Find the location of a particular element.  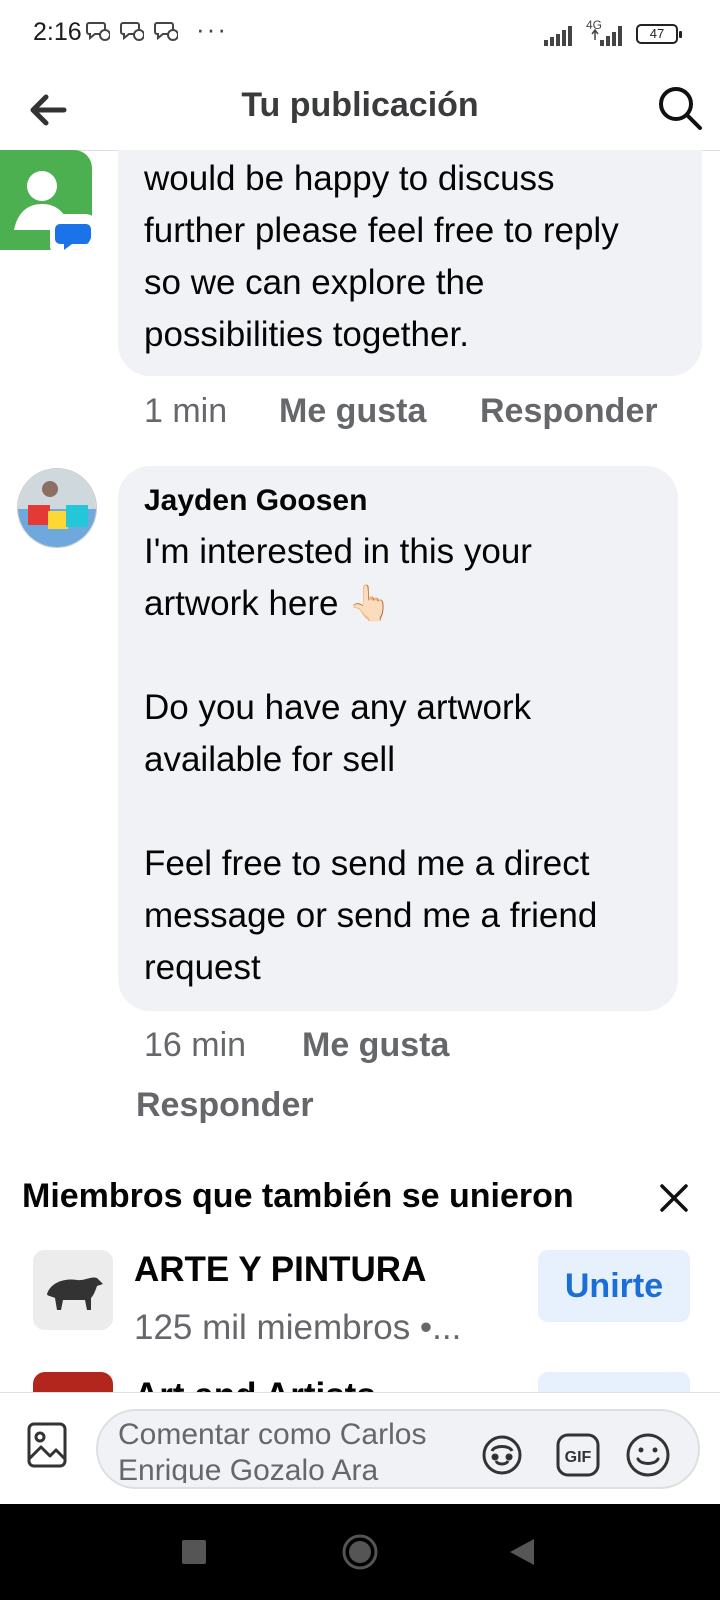

comment-time: 16 min is located at coordinates (195, 1045).